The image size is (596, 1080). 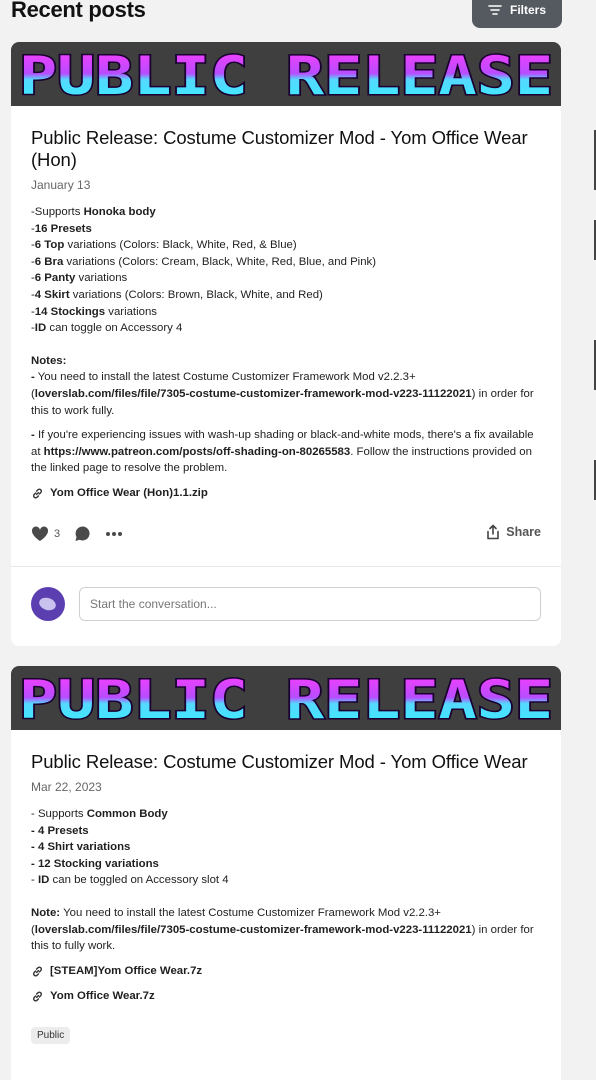 I want to click on avatar, so click(x=48, y=603).